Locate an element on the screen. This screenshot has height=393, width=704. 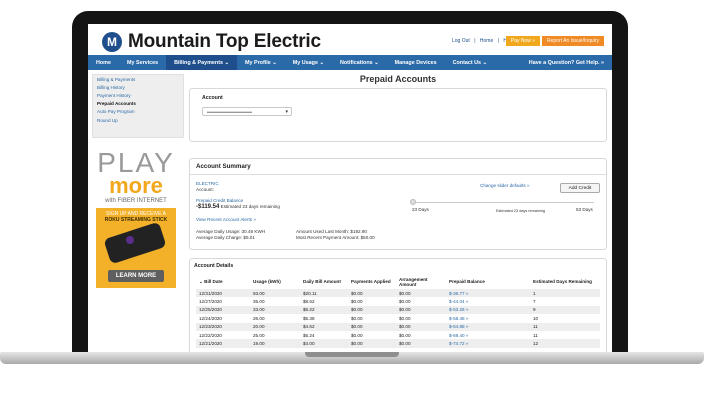
days-slider-track is located at coordinates (503, 202).